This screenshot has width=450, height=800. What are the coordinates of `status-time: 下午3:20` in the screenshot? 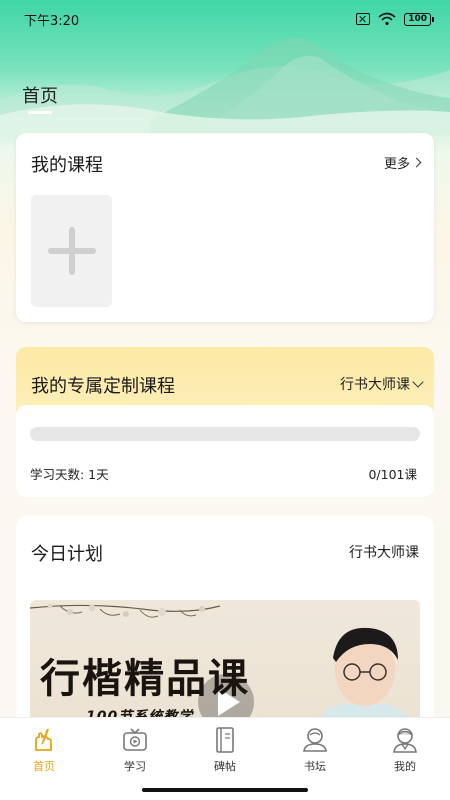 It's located at (52, 21).